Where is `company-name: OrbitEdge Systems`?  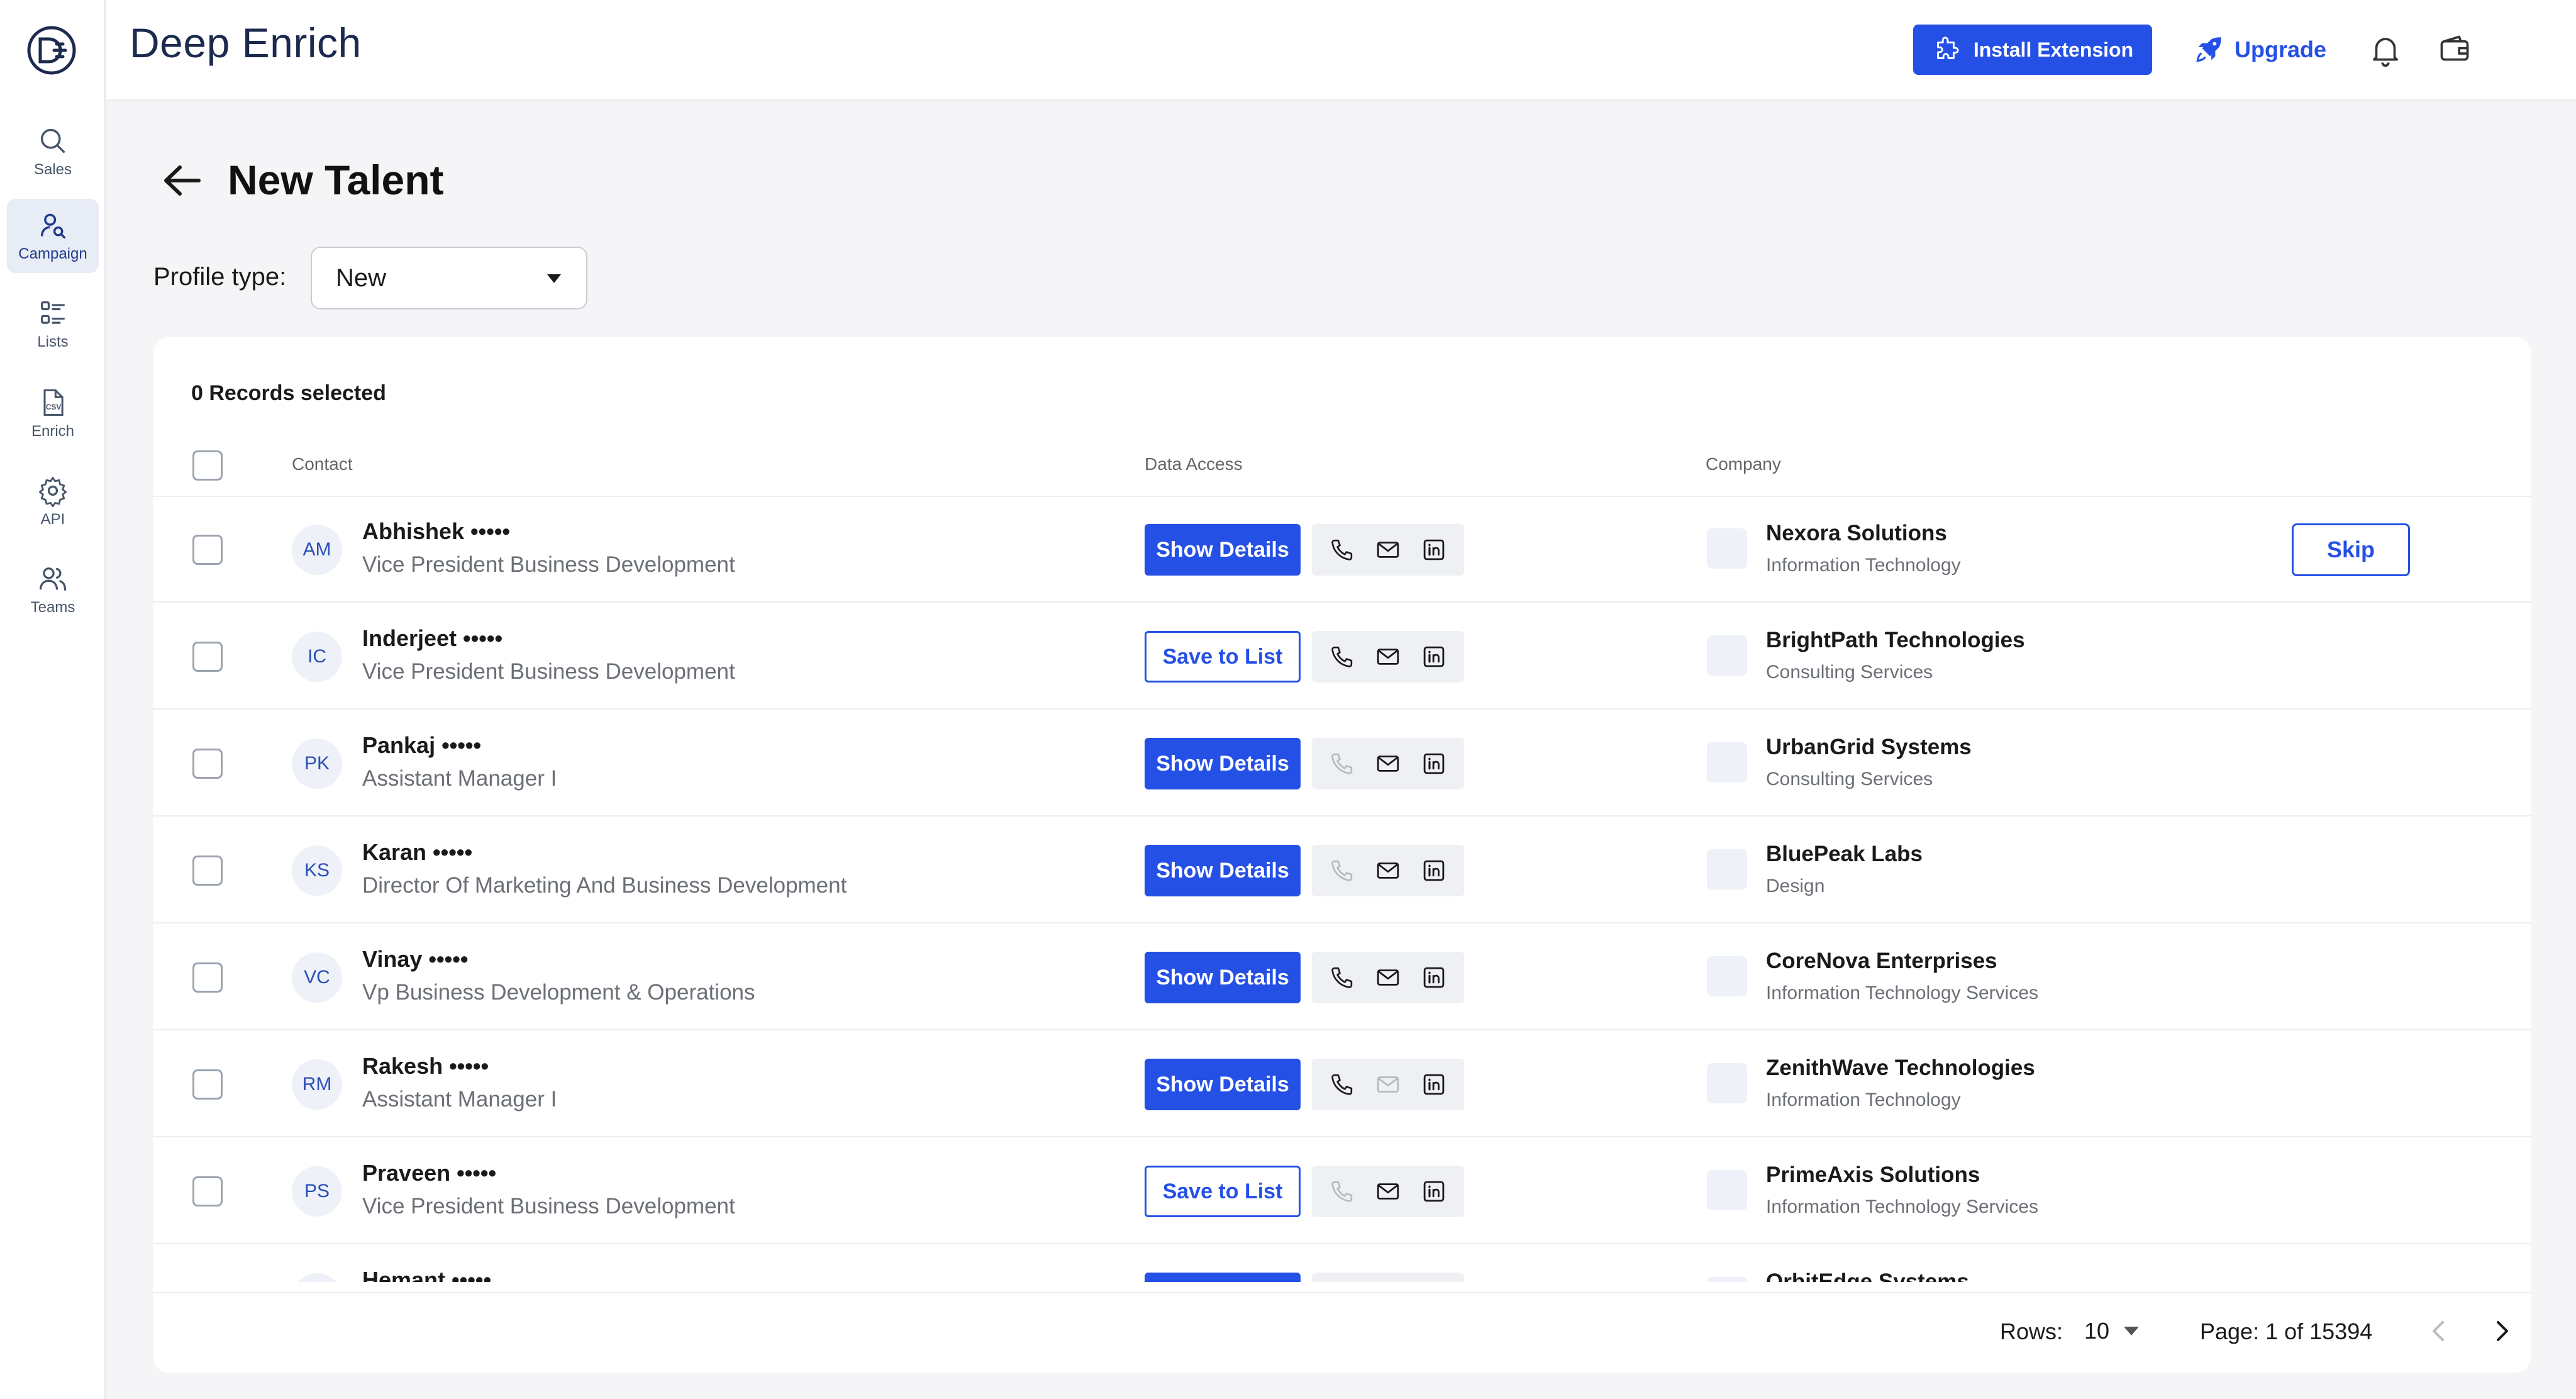
company-name: OrbitEdge Systems is located at coordinates (1867, 1275).